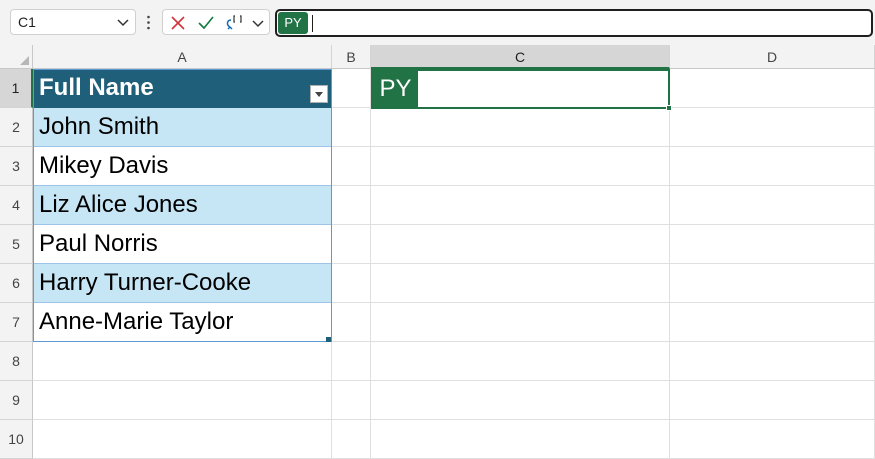  Describe the element at coordinates (669, 108) in the screenshot. I see `fill-handle` at that location.